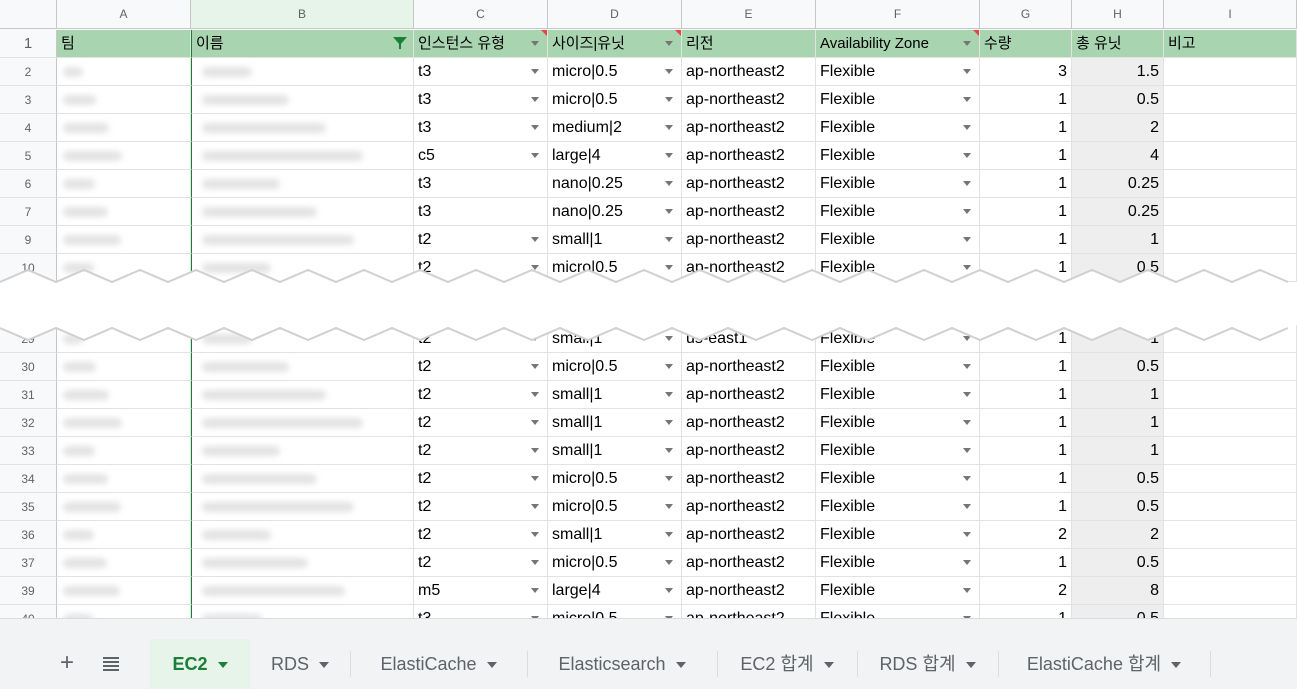 This screenshot has height=689, width=1297. I want to click on row-number: 6, so click(28, 184).